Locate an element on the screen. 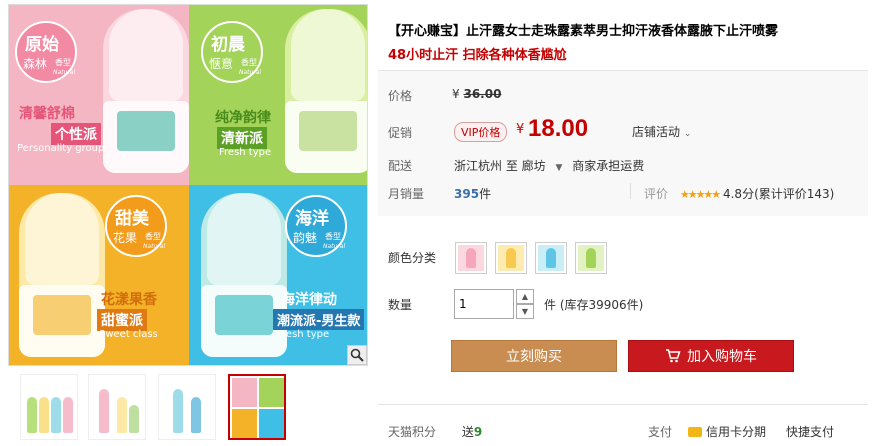 The image size is (872, 446). rating-score: 4.8分(累计评价143) is located at coordinates (778, 194).